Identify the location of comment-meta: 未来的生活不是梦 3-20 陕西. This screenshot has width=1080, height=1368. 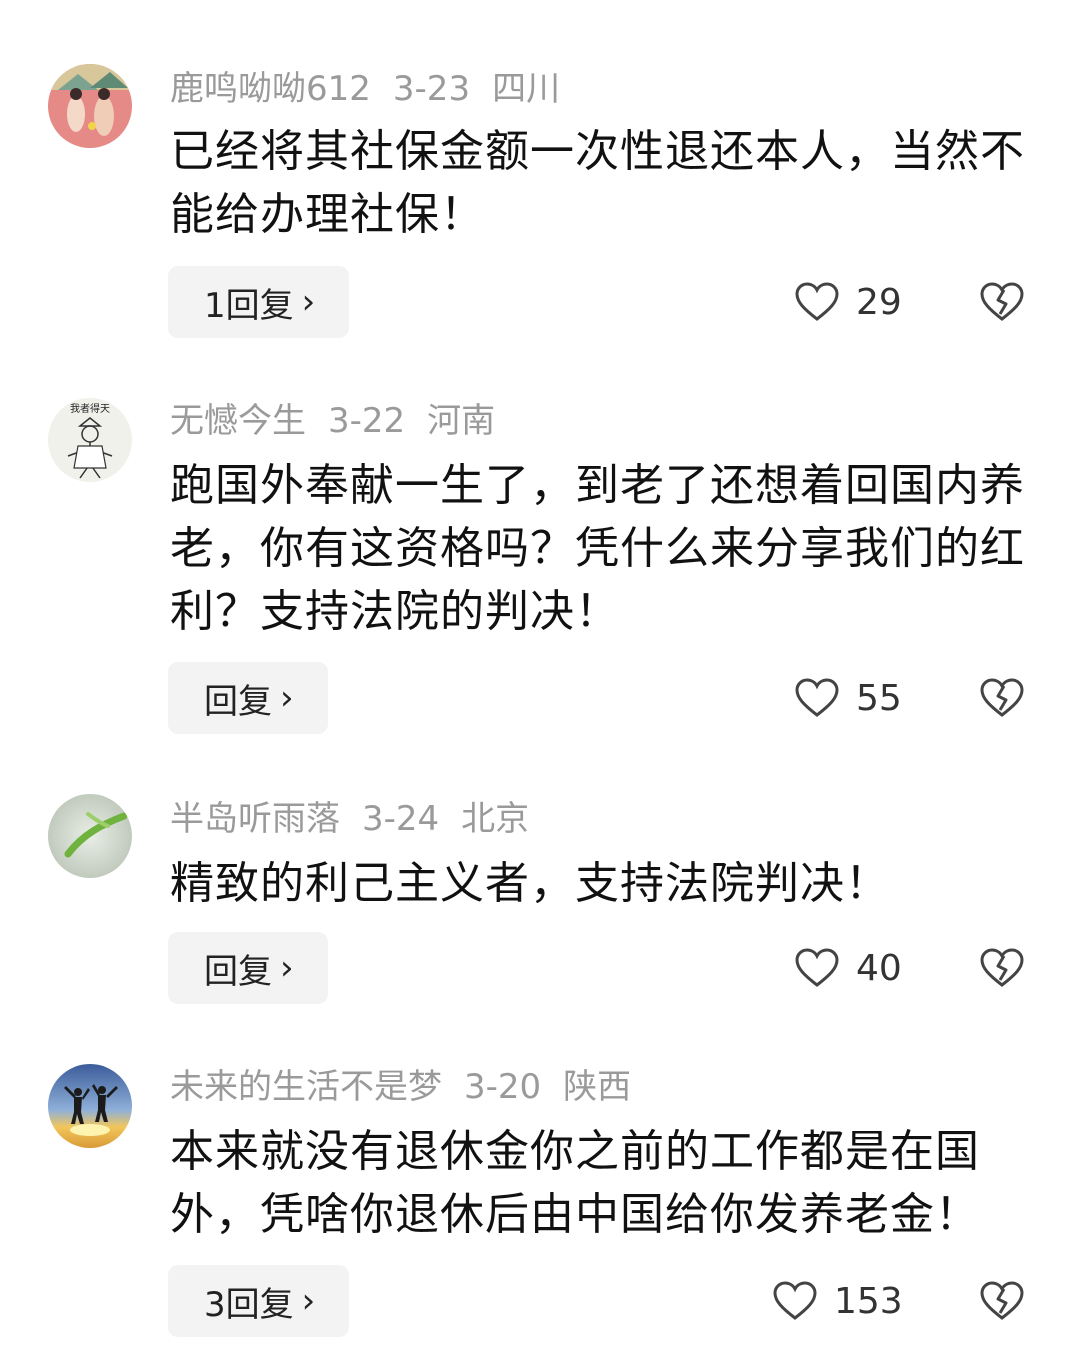
(411, 1087).